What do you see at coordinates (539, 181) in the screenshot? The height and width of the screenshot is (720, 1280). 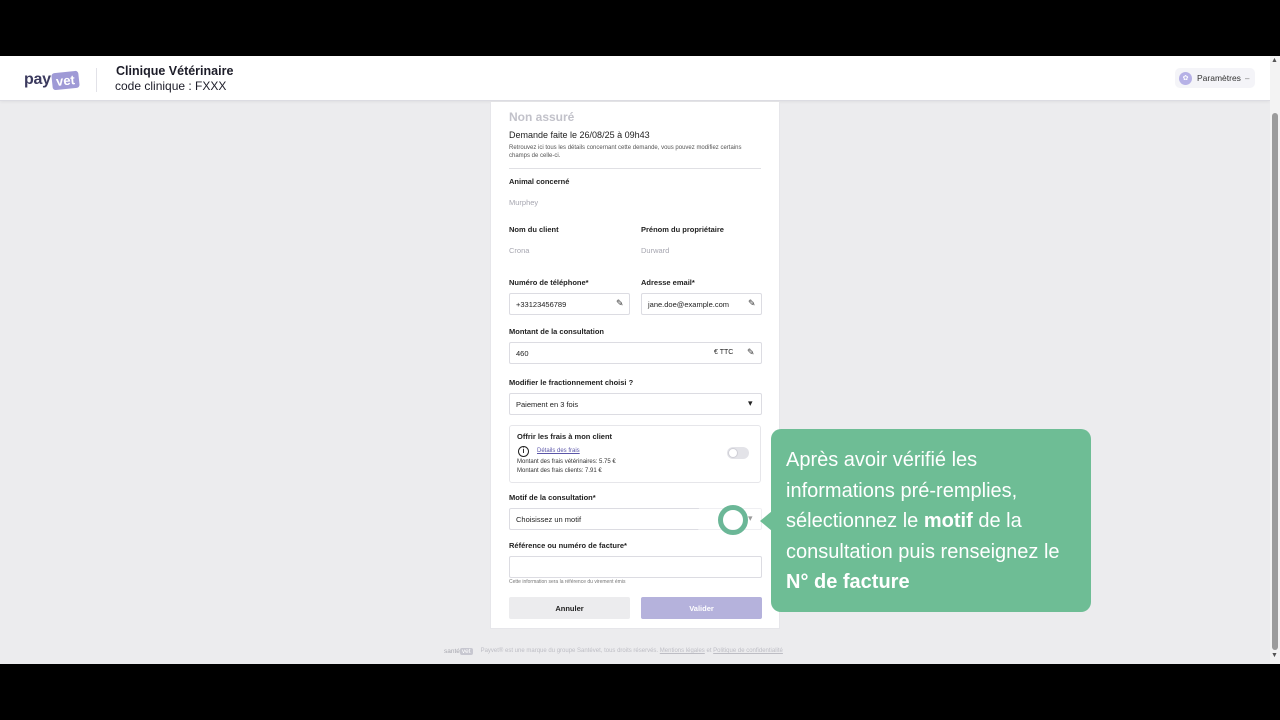 I see `animal-label: Animal concerné` at bounding box center [539, 181].